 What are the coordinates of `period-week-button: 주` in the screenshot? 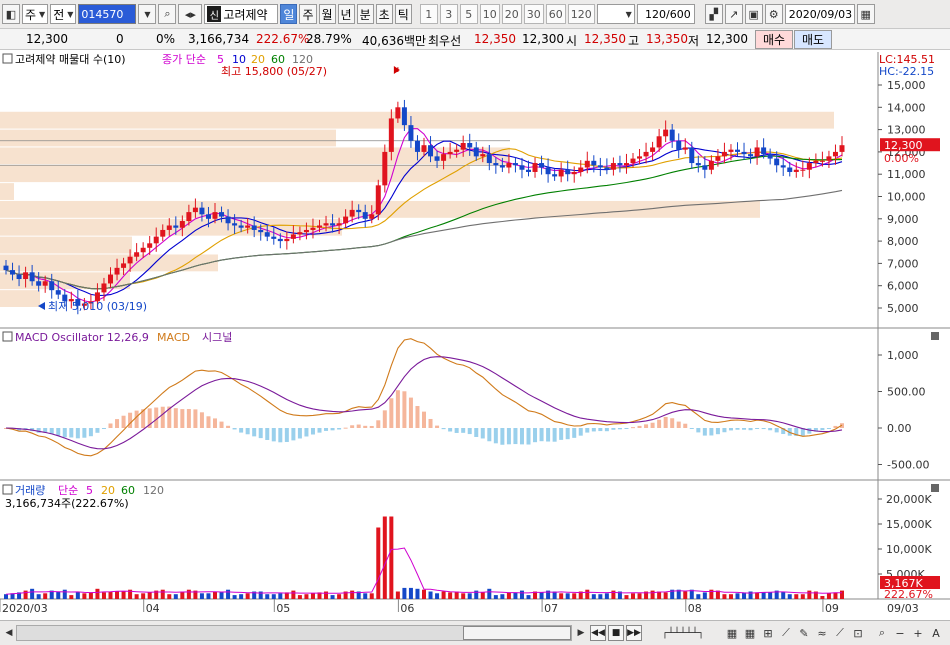 It's located at (308, 14).